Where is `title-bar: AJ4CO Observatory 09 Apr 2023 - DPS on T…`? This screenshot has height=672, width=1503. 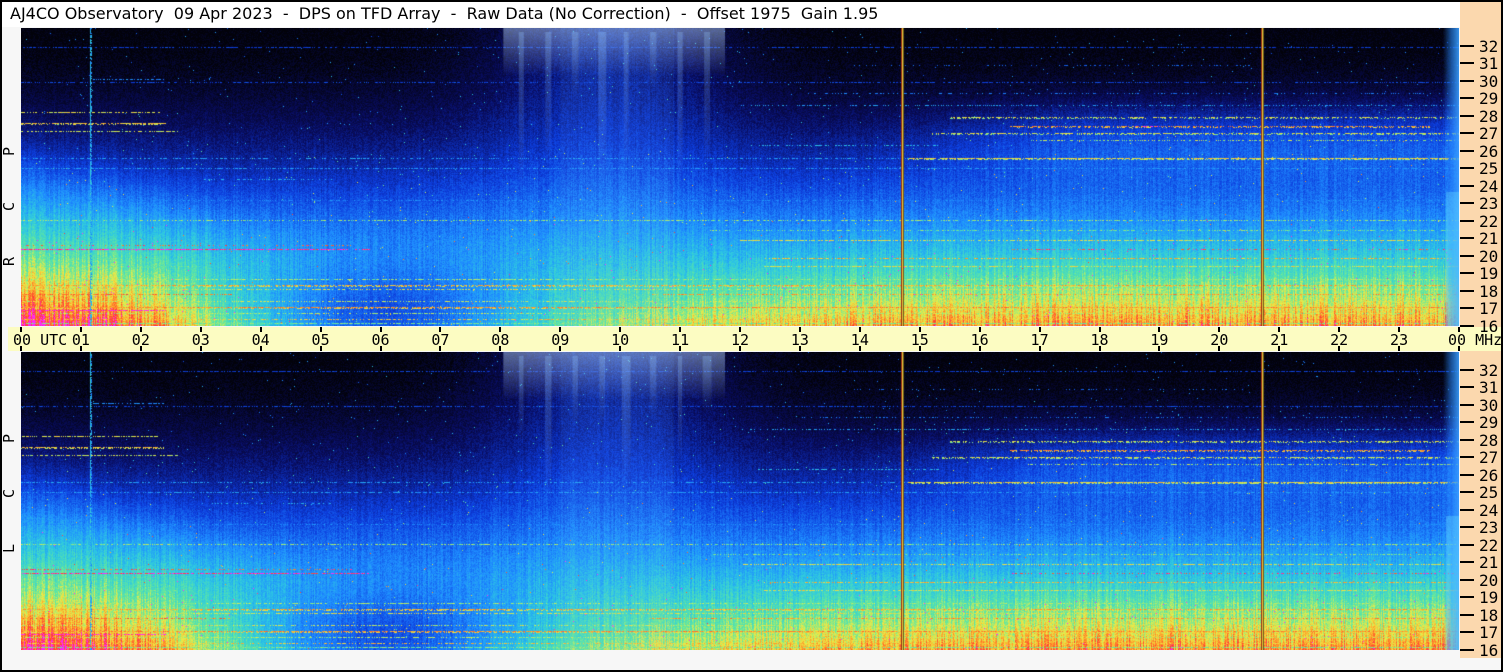 title-bar: AJ4CO Observatory 09 Apr 2023 - DPS on T… is located at coordinates (731, 13).